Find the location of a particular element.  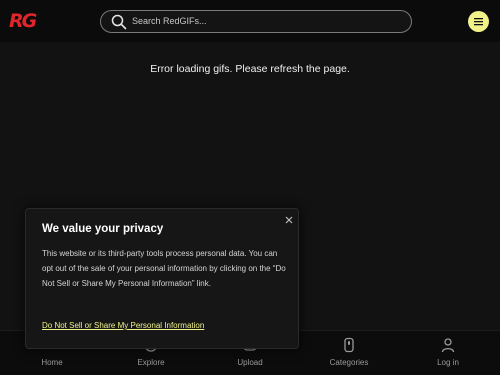

nav-categories: Categories is located at coordinates (349, 353).